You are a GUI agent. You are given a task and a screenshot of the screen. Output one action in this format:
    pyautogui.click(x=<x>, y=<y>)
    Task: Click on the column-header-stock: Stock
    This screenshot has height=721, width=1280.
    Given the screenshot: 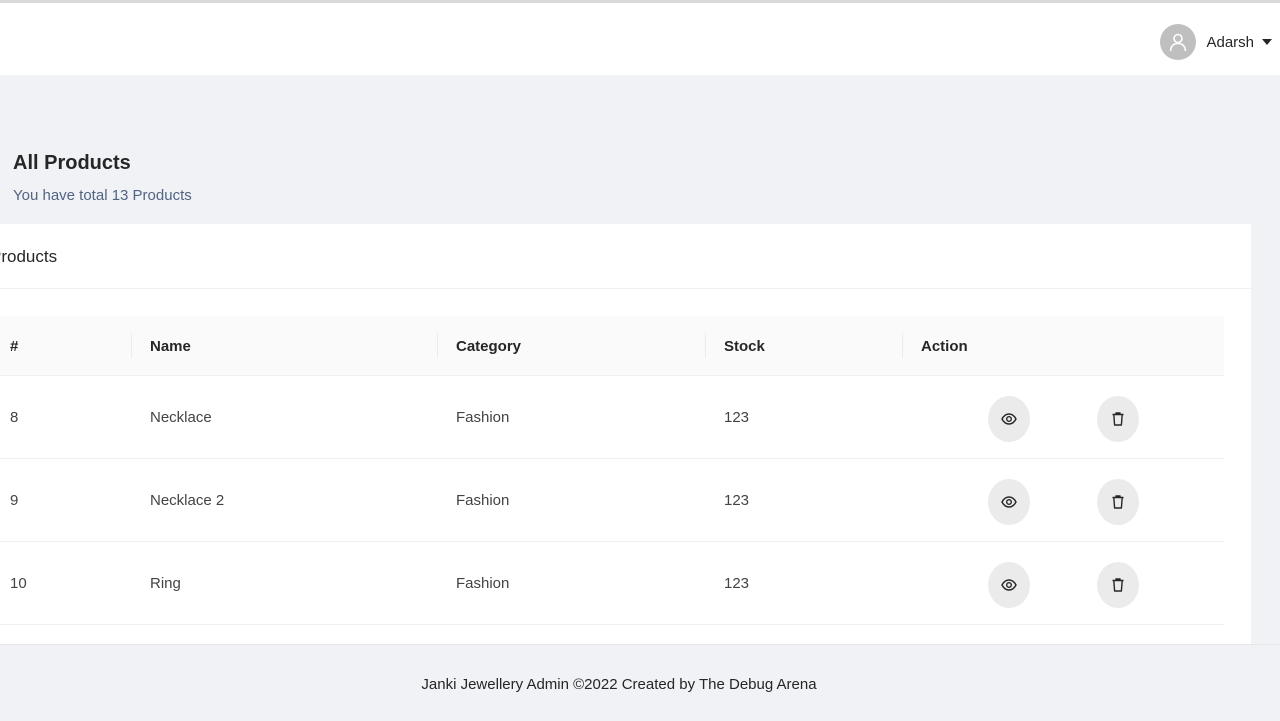 What is the action you would take?
    pyautogui.click(x=735, y=346)
    